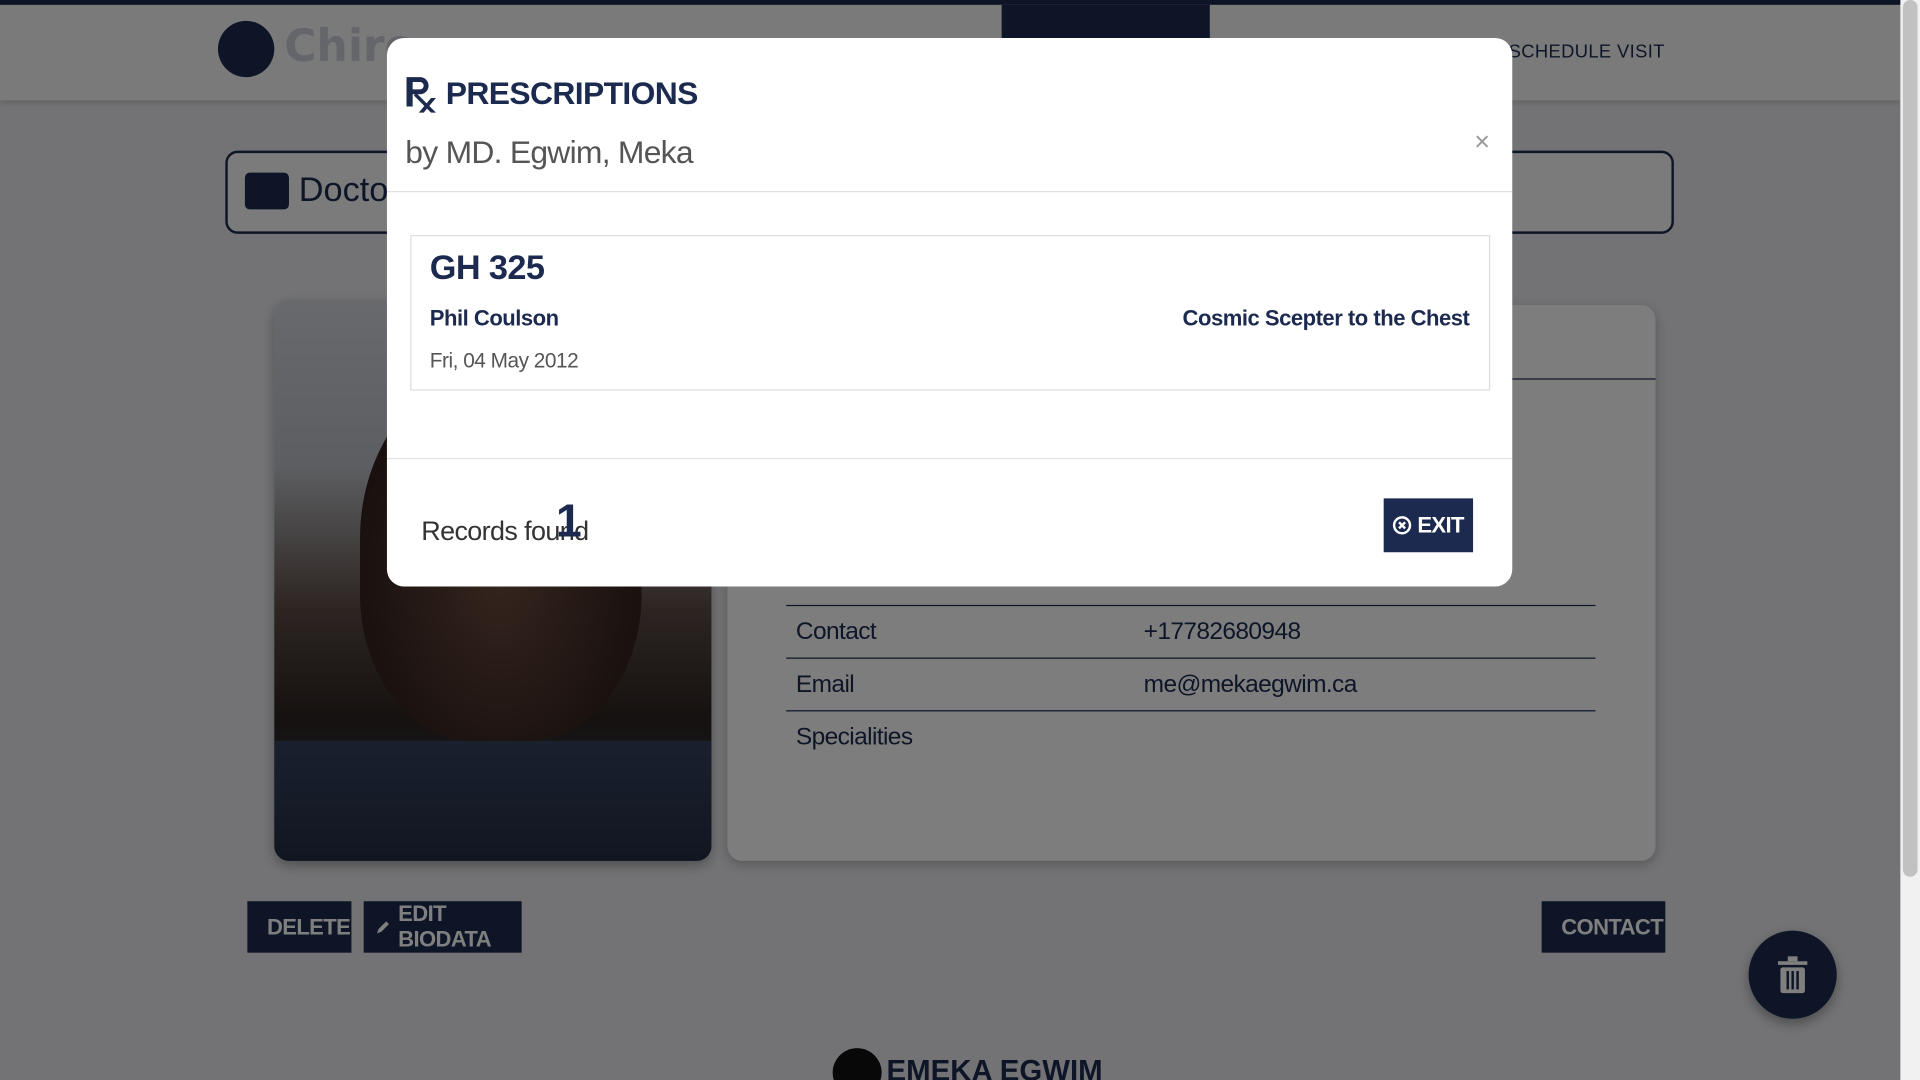 Image resolution: width=1920 pixels, height=1080 pixels. Describe the element at coordinates (549, 152) in the screenshot. I see `modal-subtitle: by MD. Egwim, Meka` at that location.